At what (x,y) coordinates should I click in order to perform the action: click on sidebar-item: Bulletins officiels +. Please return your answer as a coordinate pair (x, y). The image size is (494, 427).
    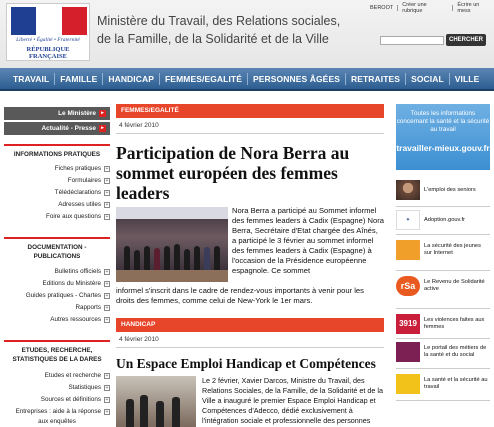
    Looking at the image, I should click on (57, 271).